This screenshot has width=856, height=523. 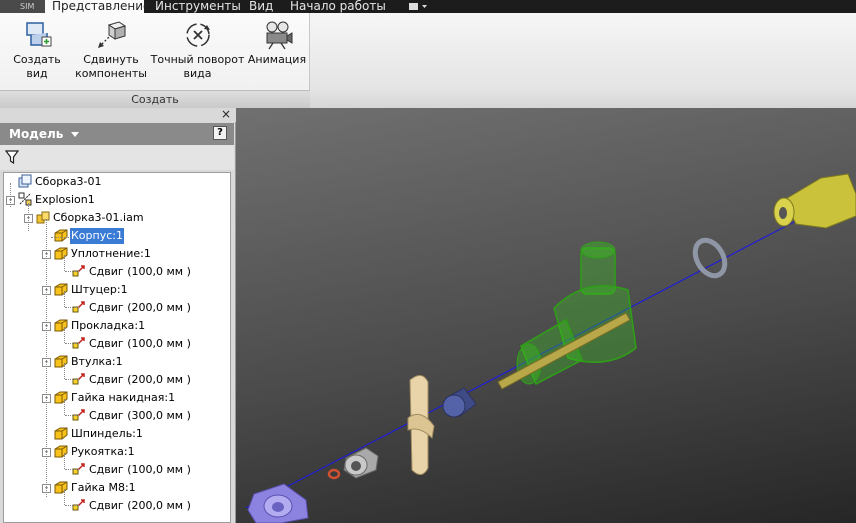 I want to click on explosion-icon, so click(x=25, y=201).